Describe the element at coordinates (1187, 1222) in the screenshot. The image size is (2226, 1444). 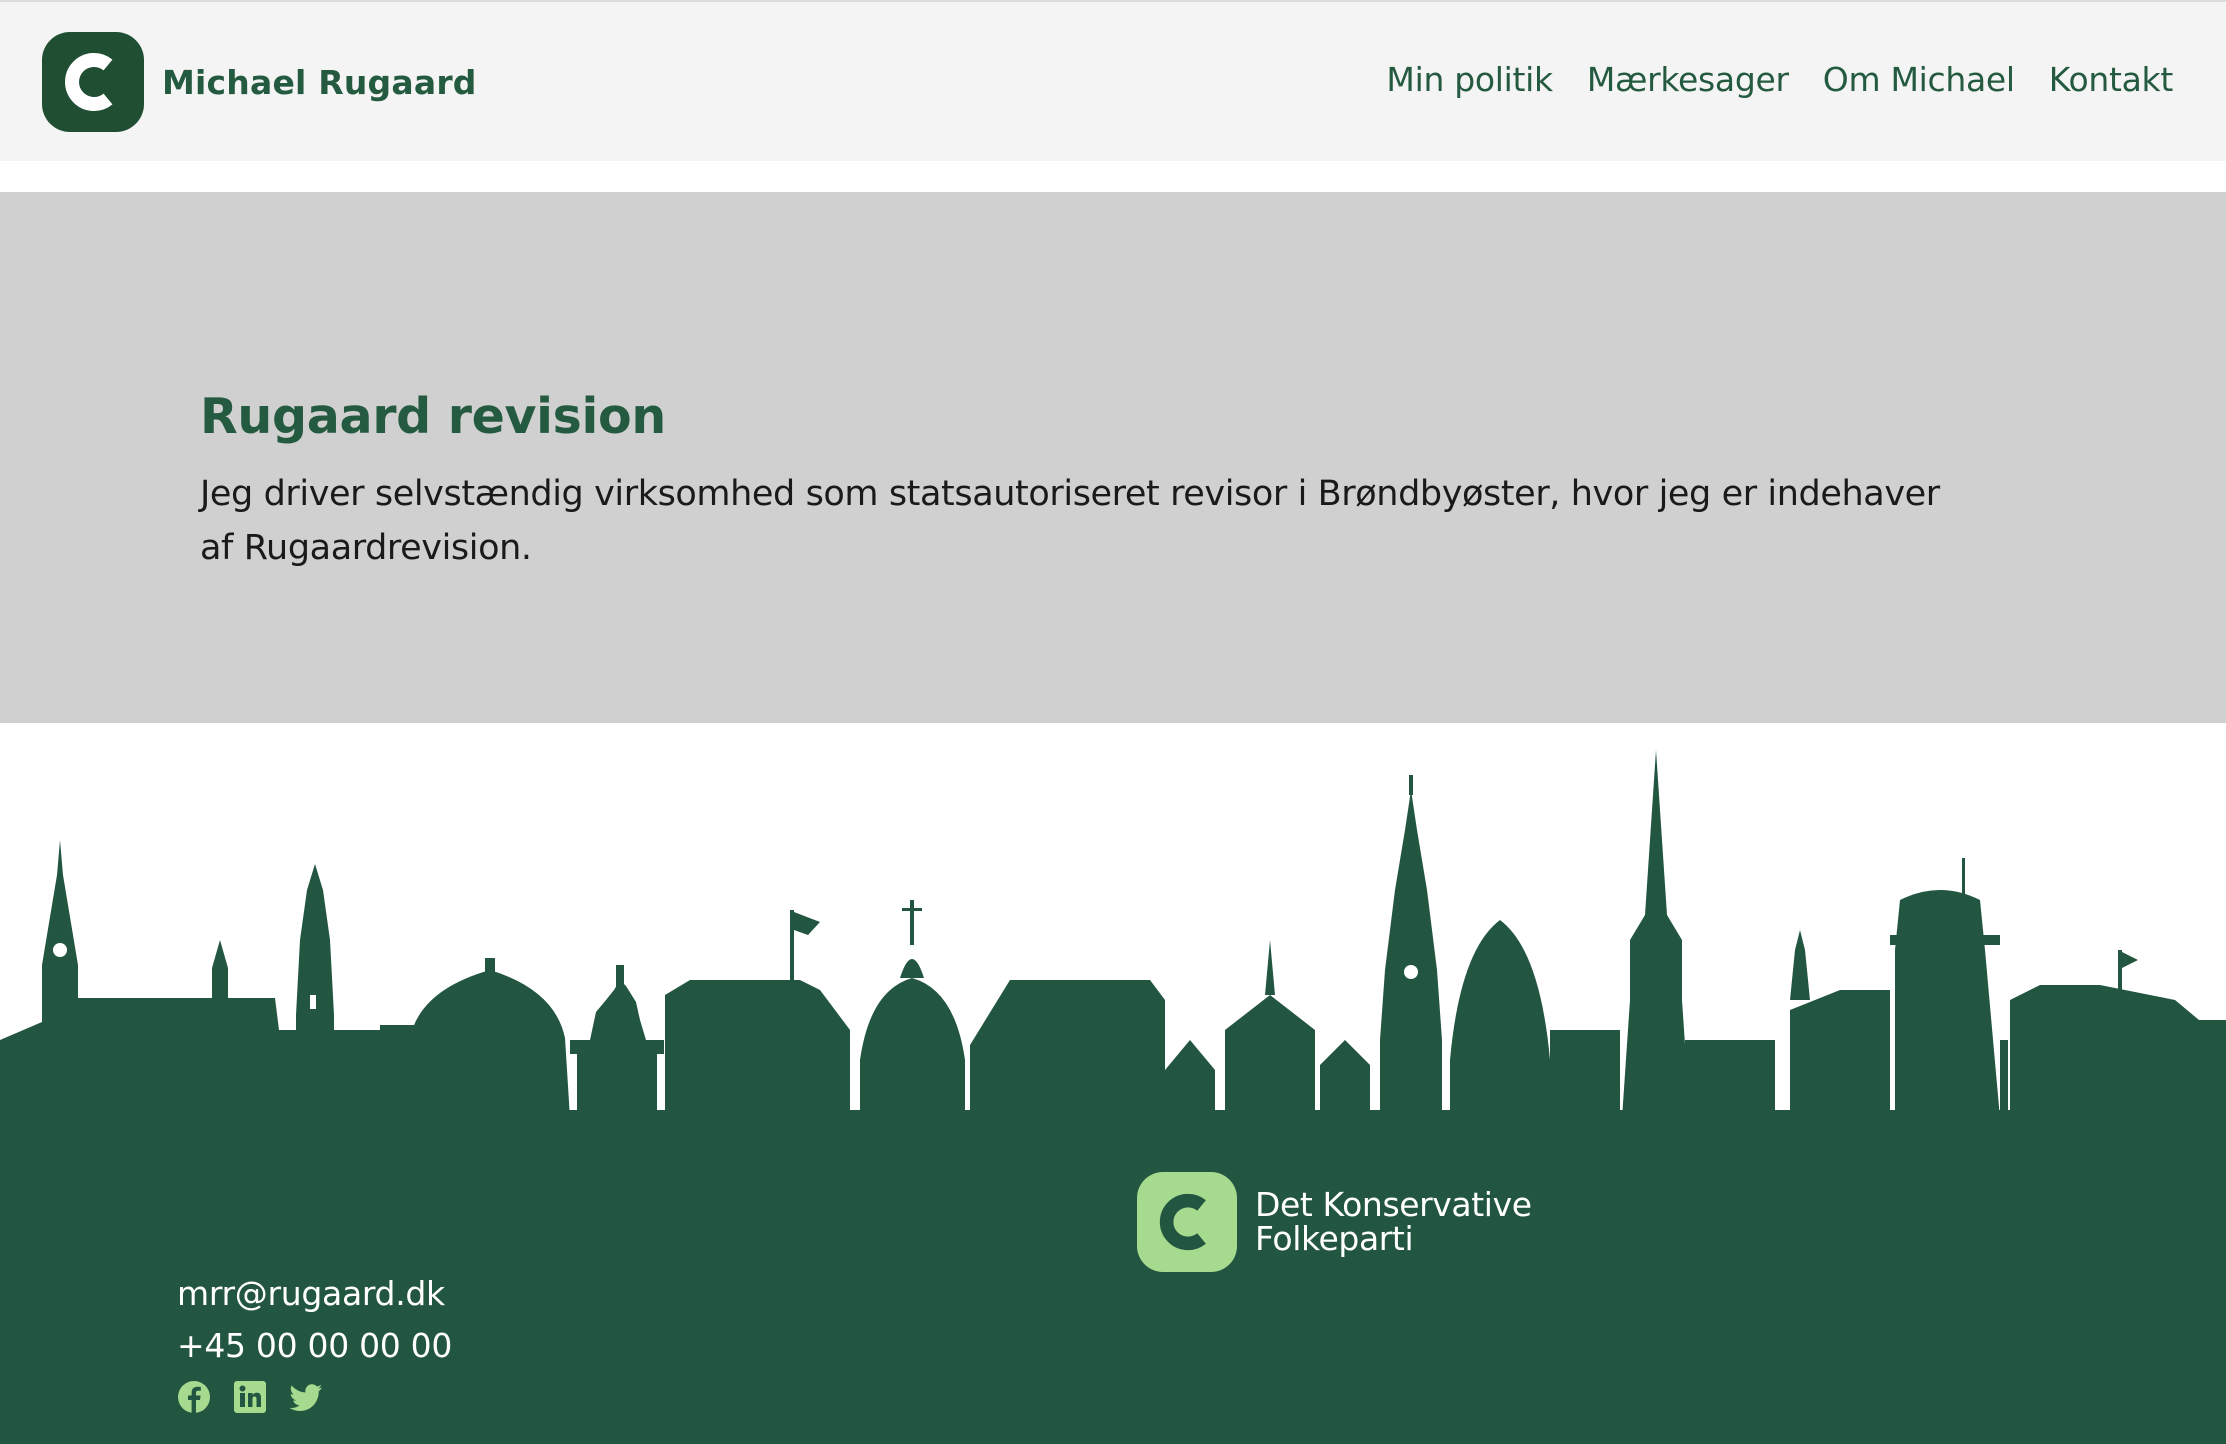
I see `party-c-logo-icon` at that location.